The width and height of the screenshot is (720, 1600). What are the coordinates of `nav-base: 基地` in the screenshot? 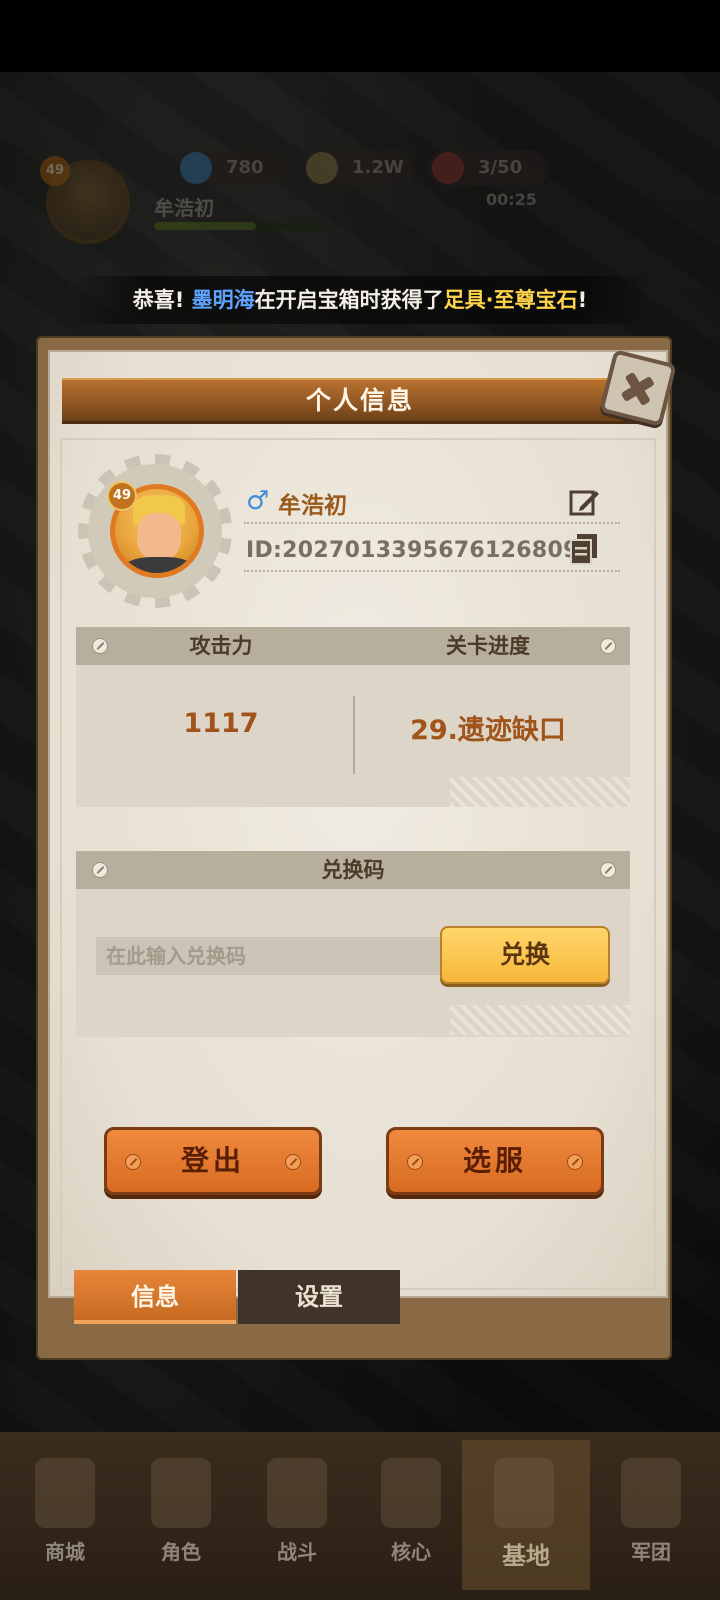 It's located at (526, 1515).